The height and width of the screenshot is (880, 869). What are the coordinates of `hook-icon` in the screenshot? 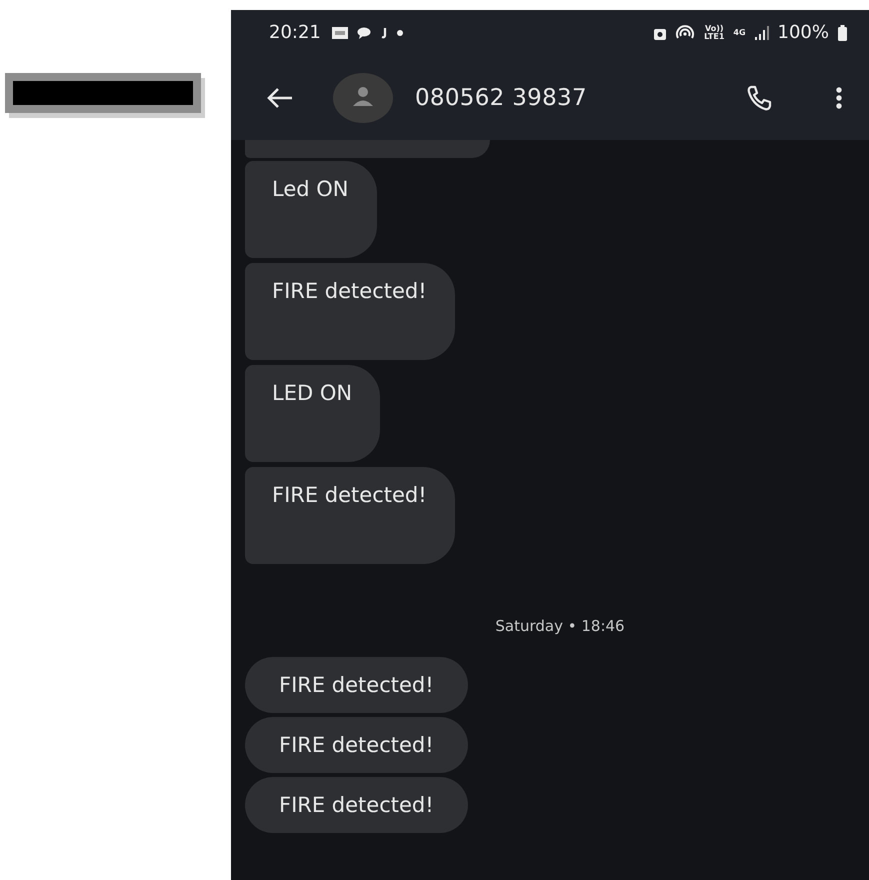 It's located at (384, 32).